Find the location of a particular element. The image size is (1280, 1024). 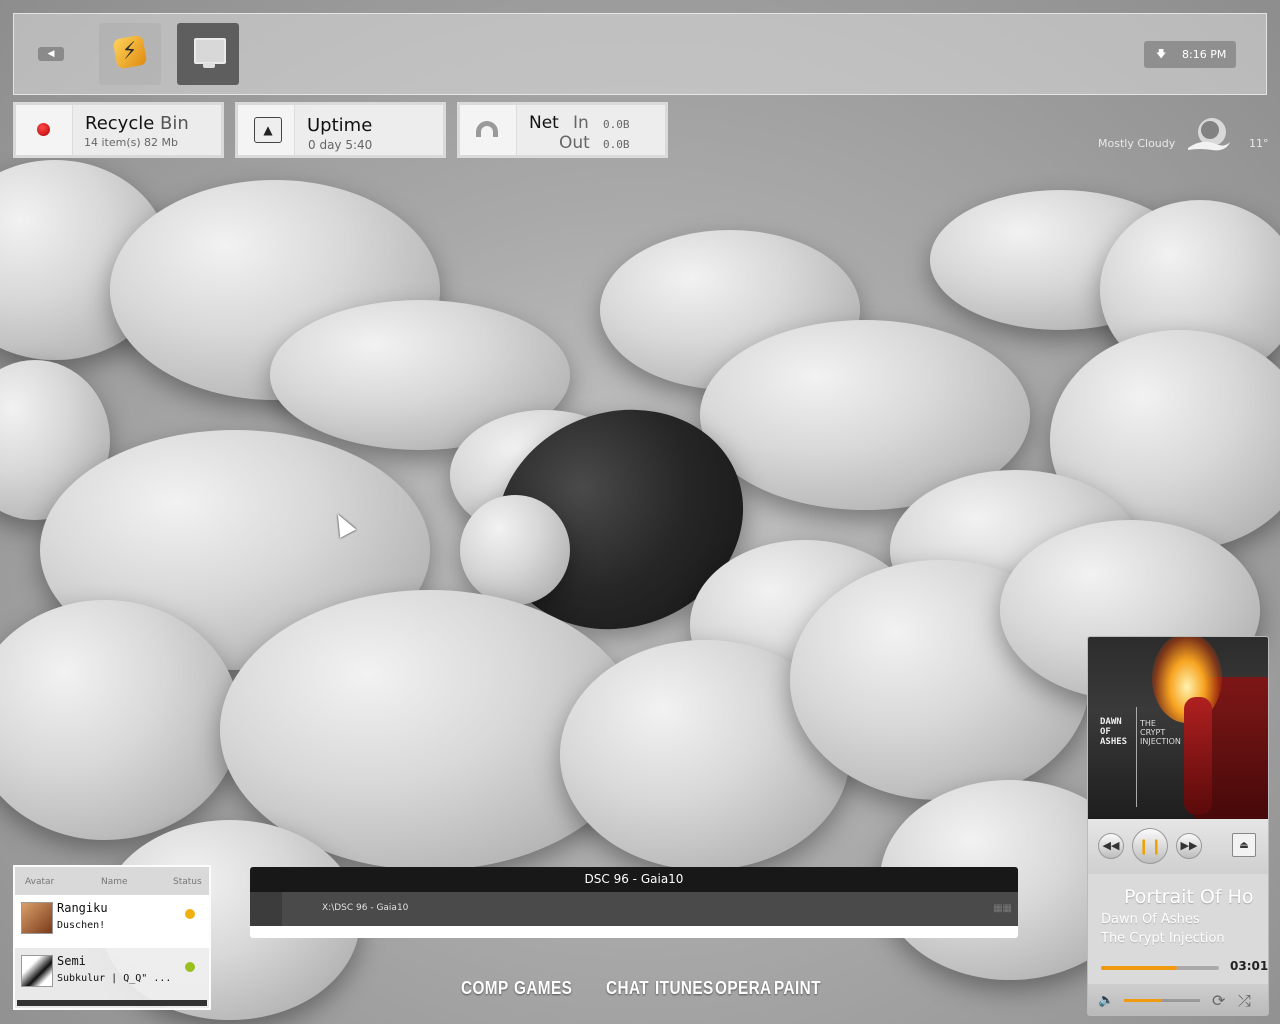

explorer-window: DSC 96 - Gaia10 X:\DSC 96 - Gaia10 ▦▦ is located at coordinates (634, 902).